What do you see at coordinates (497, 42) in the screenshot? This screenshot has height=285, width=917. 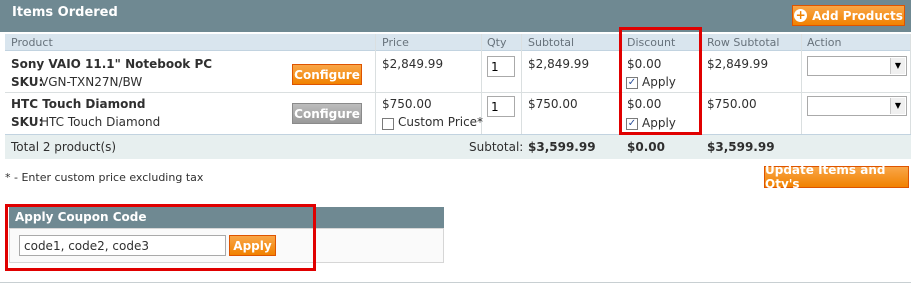 I see `column-header-qty: Qty` at bounding box center [497, 42].